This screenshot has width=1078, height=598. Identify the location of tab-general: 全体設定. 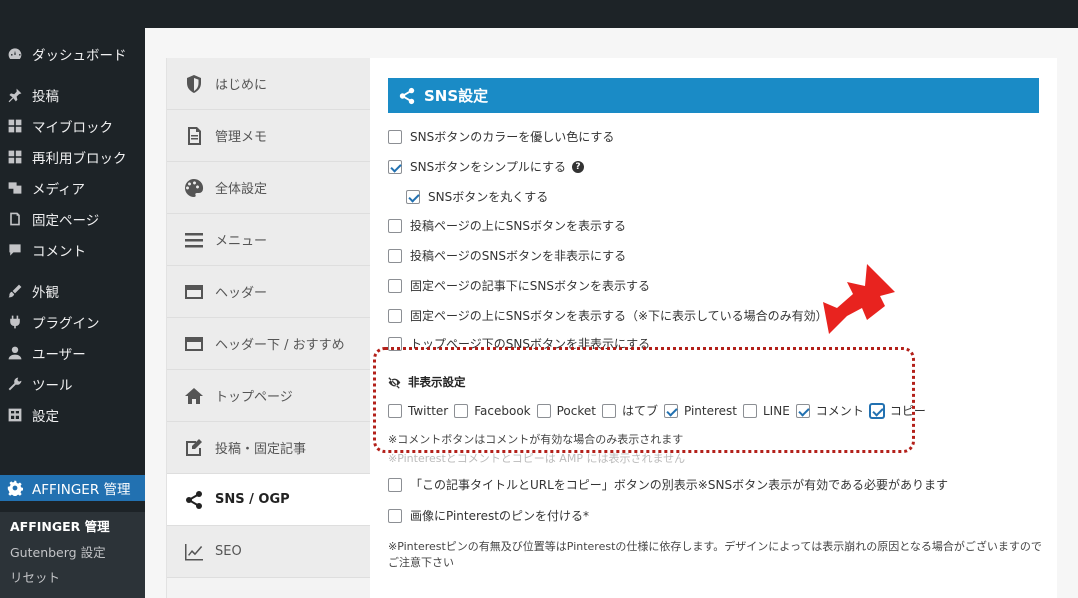
(269, 188).